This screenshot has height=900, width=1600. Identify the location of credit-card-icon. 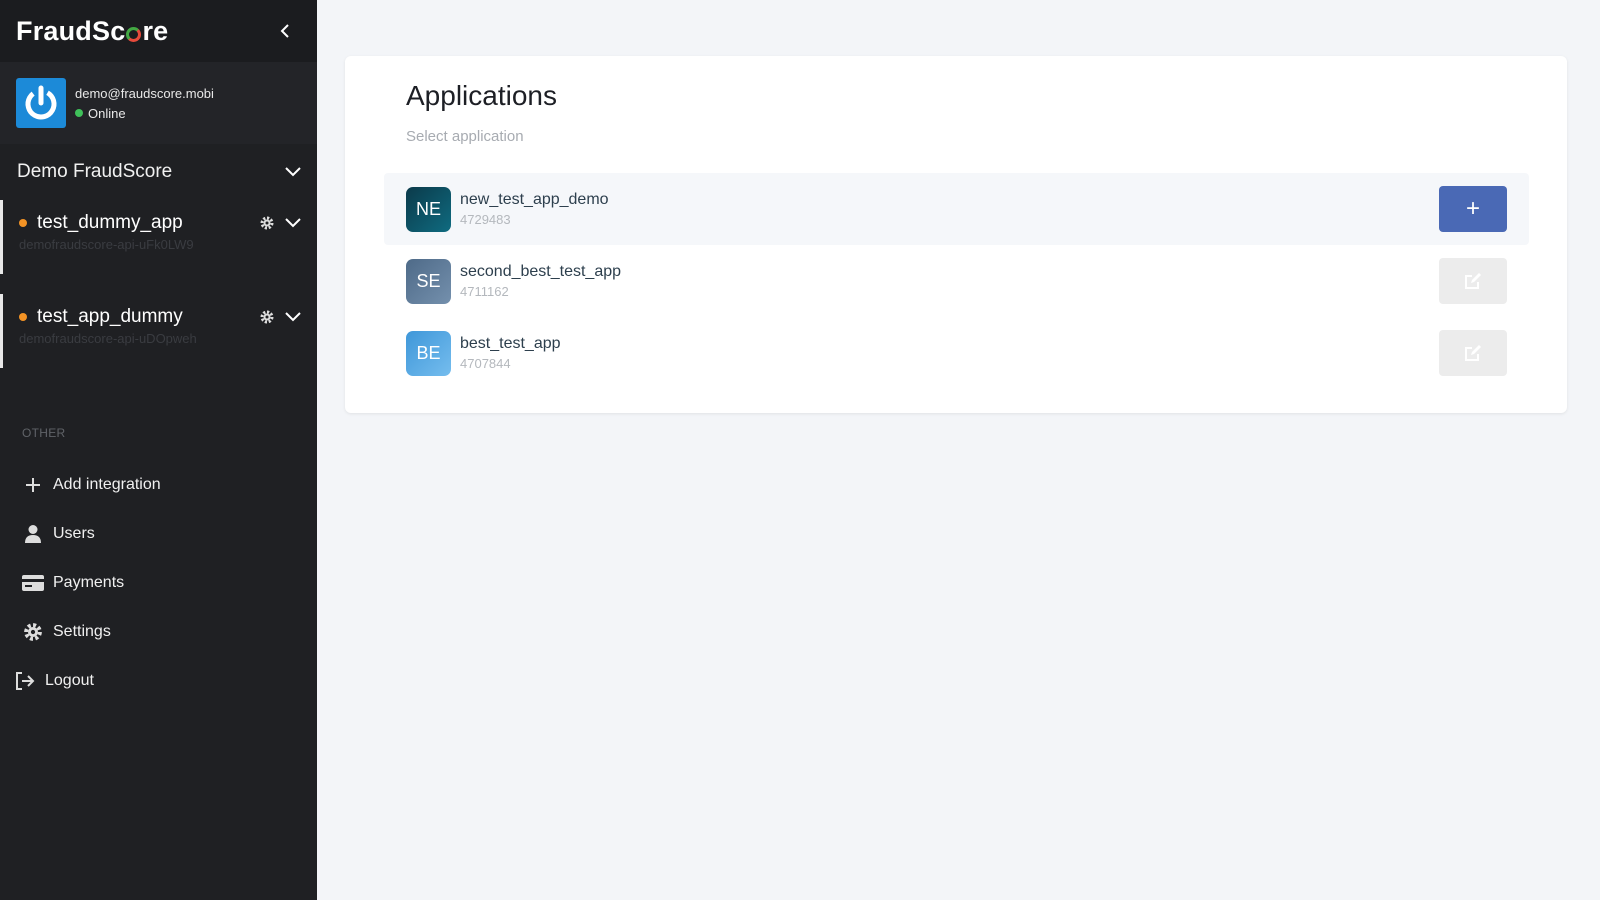
(33, 582).